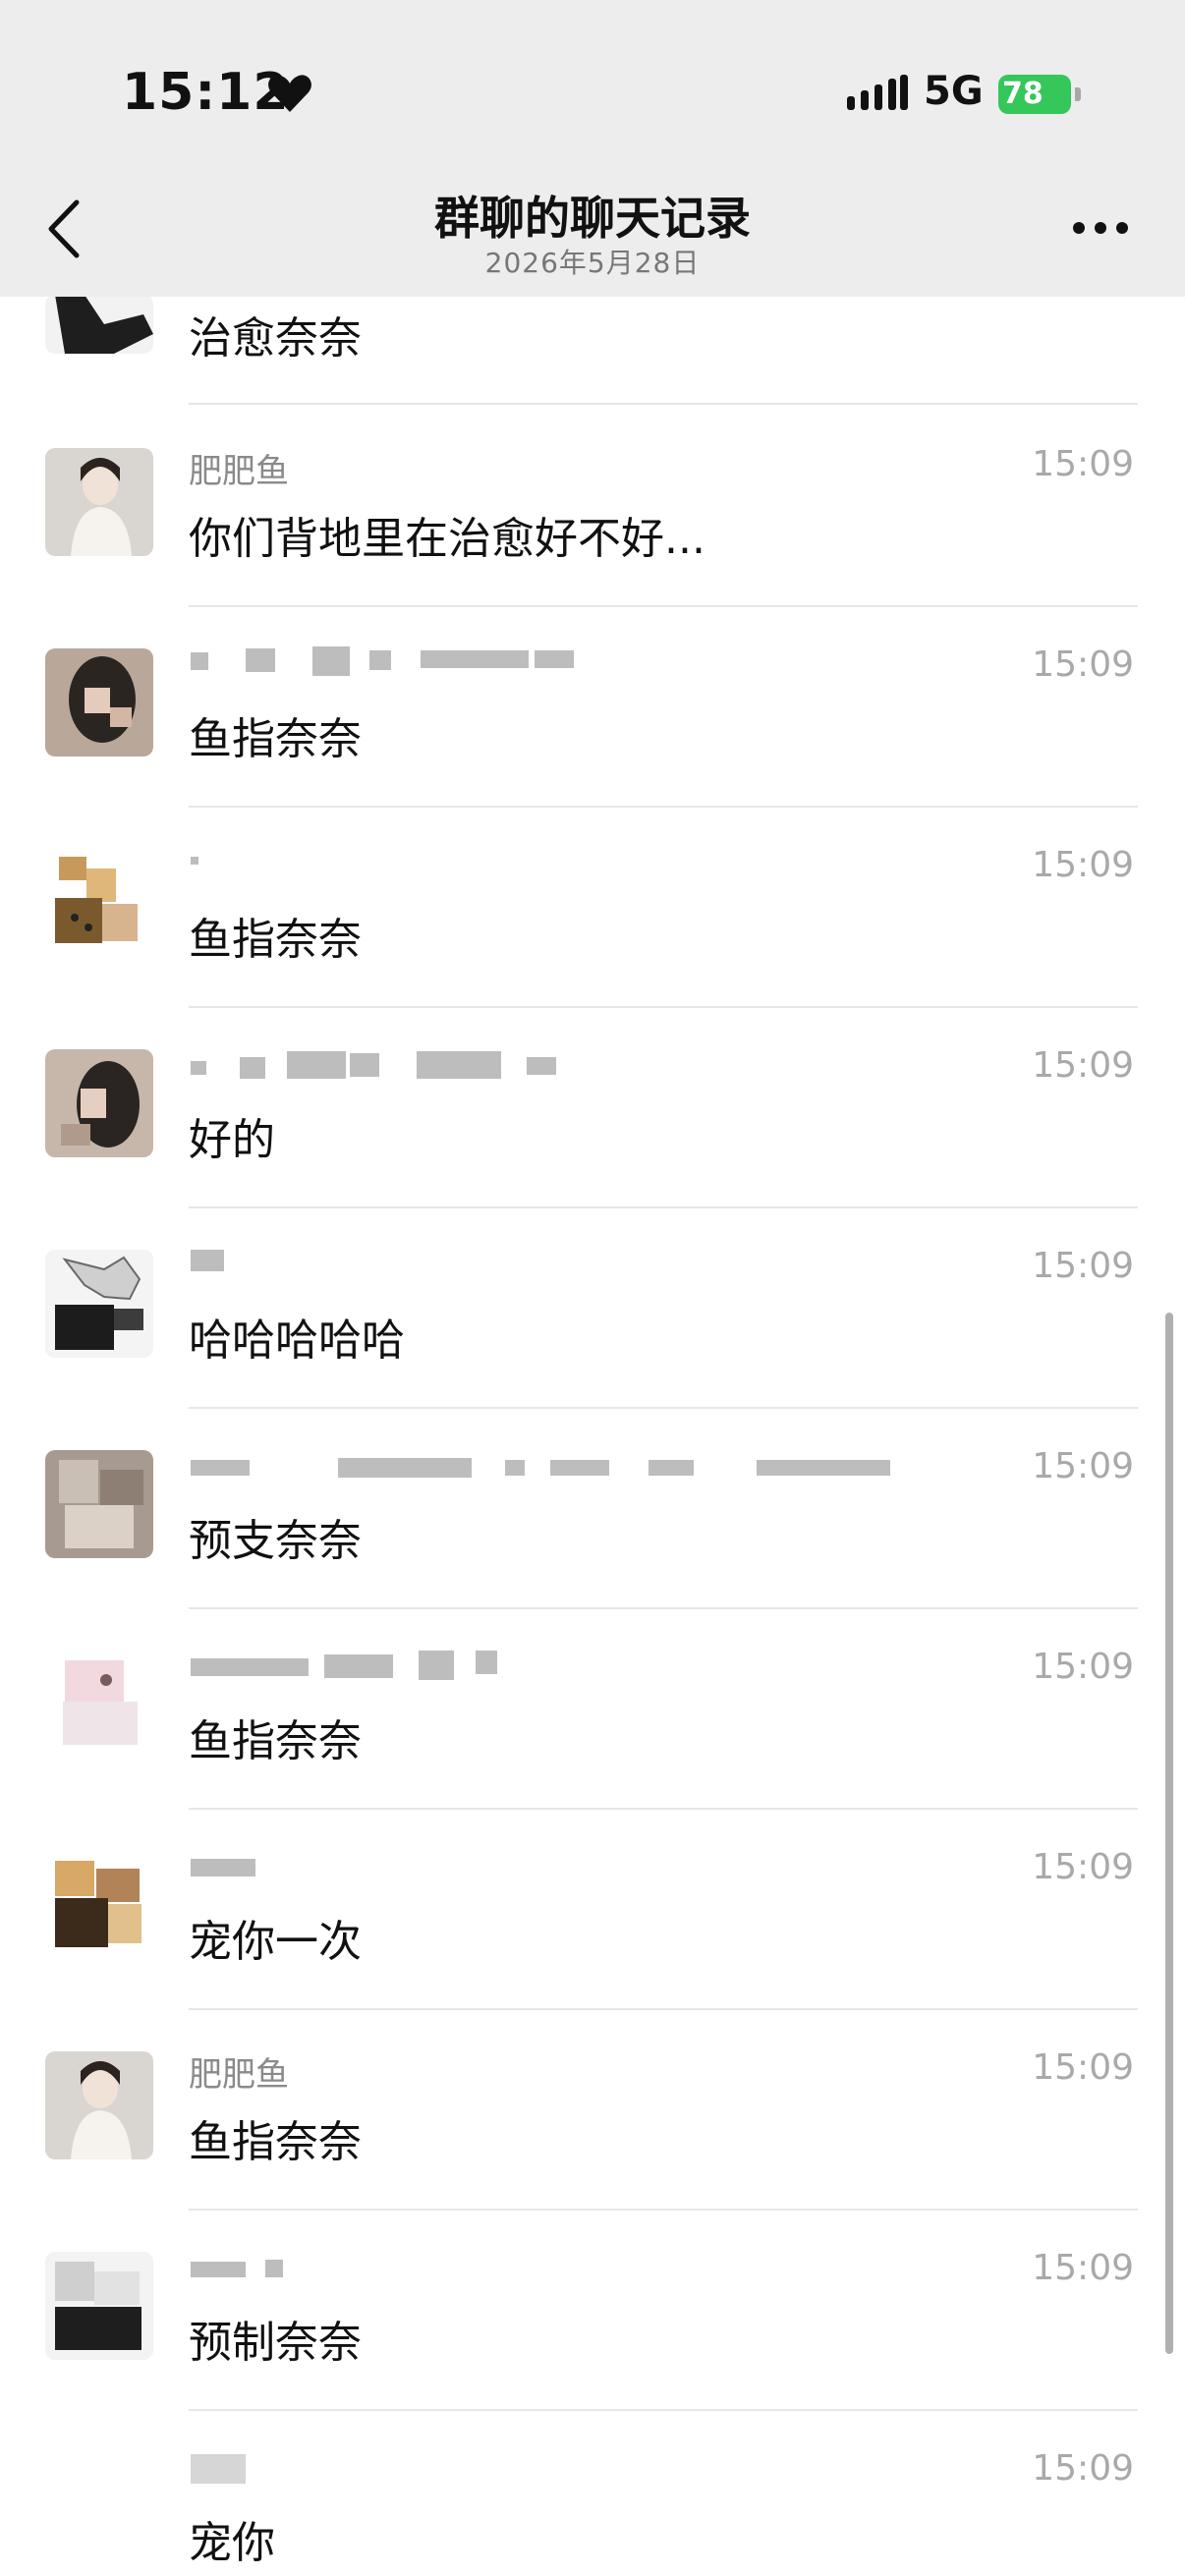 The height and width of the screenshot is (2576, 1185). I want to click on list-item: 15:09 预制奈奈, so click(592, 2310).